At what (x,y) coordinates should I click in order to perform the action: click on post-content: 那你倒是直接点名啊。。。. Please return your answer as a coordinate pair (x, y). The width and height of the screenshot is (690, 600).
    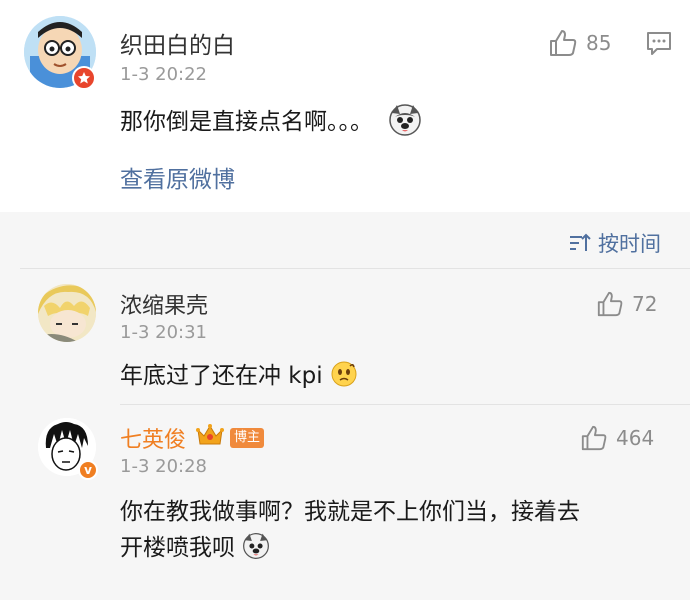
    Looking at the image, I should click on (271, 122).